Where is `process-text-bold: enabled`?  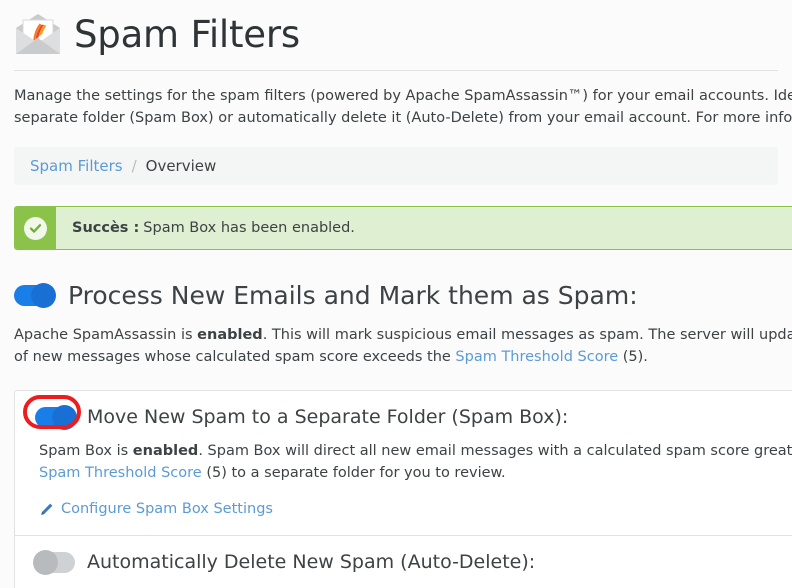 process-text-bold: enabled is located at coordinates (230, 335).